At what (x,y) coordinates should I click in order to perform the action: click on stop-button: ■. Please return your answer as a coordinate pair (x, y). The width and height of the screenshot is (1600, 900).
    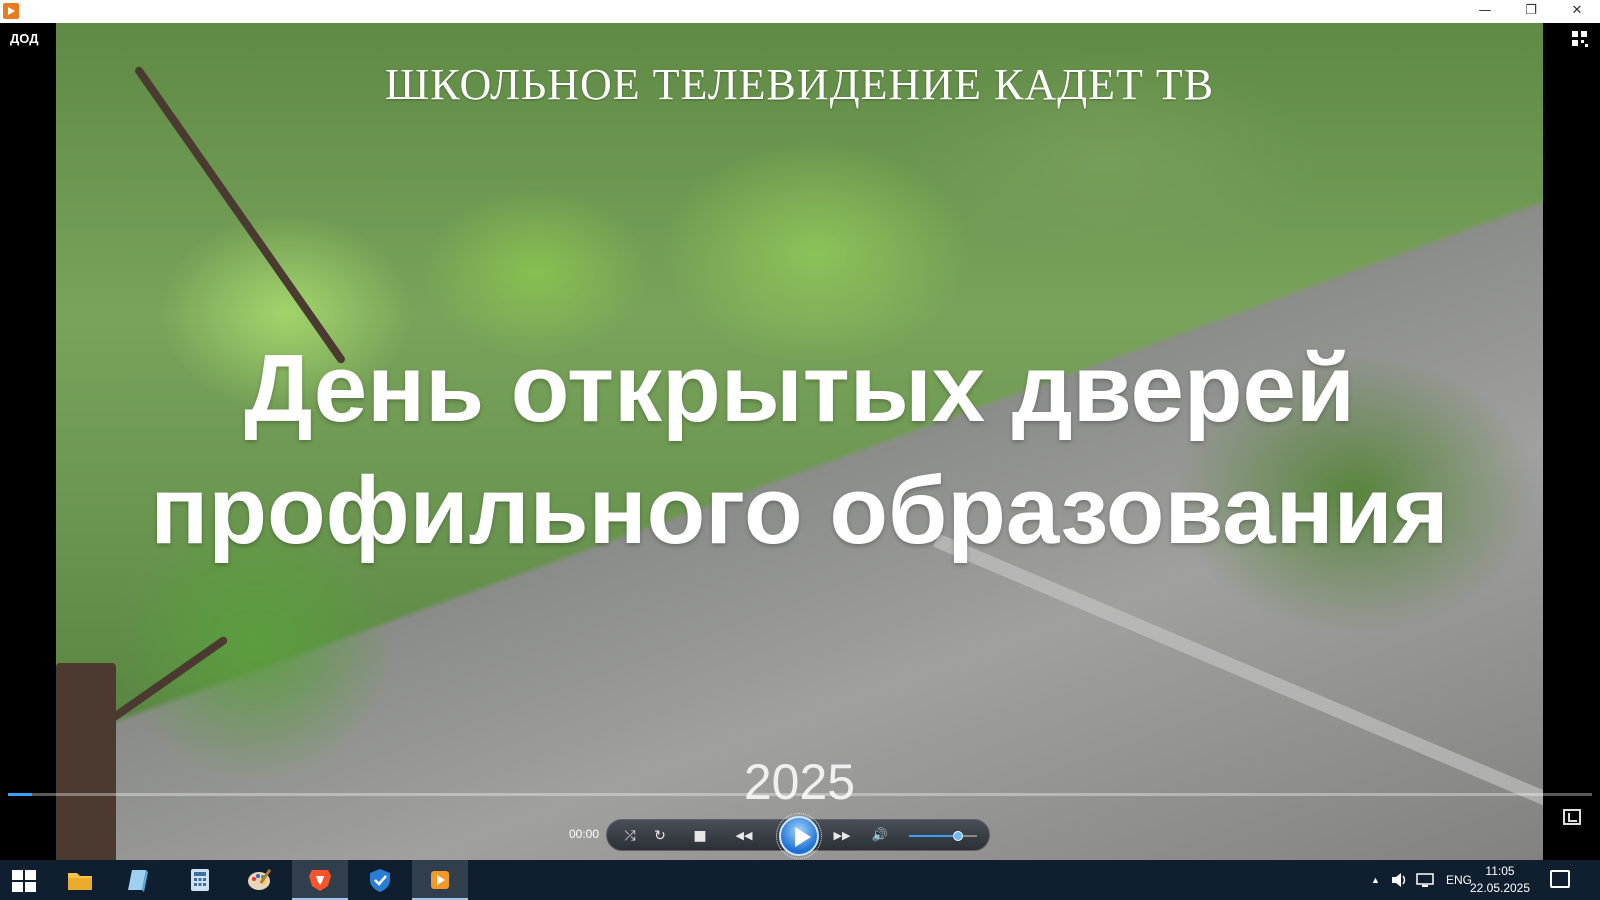
    Looking at the image, I should click on (700, 836).